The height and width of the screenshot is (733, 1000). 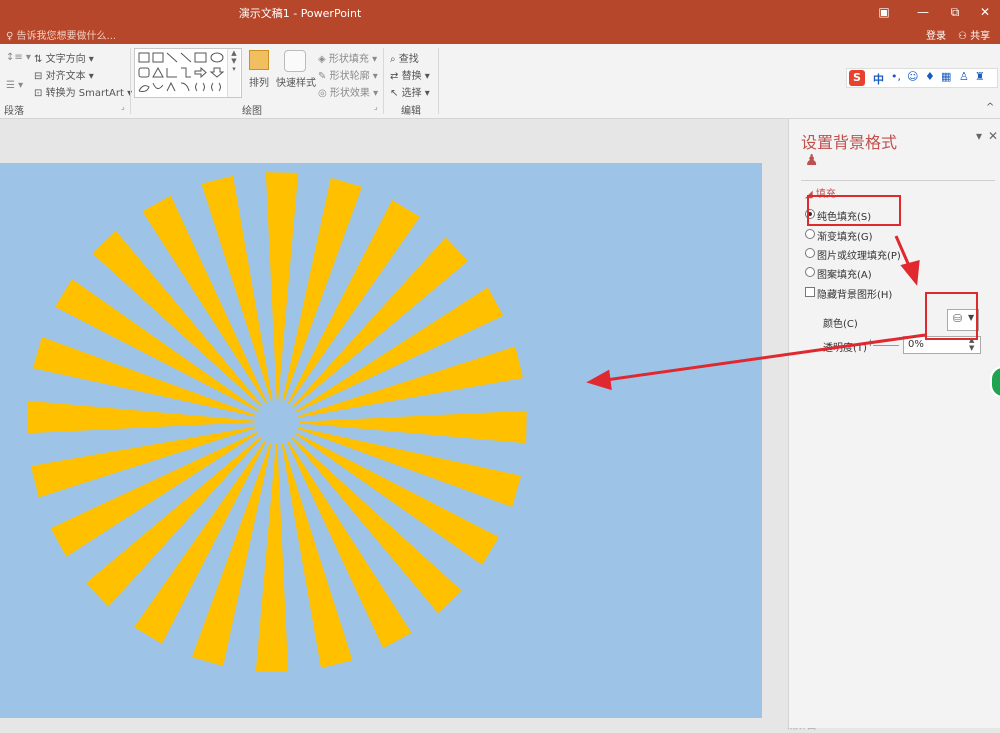 I want to click on transparency-label: 透明度(T), so click(x=845, y=348).